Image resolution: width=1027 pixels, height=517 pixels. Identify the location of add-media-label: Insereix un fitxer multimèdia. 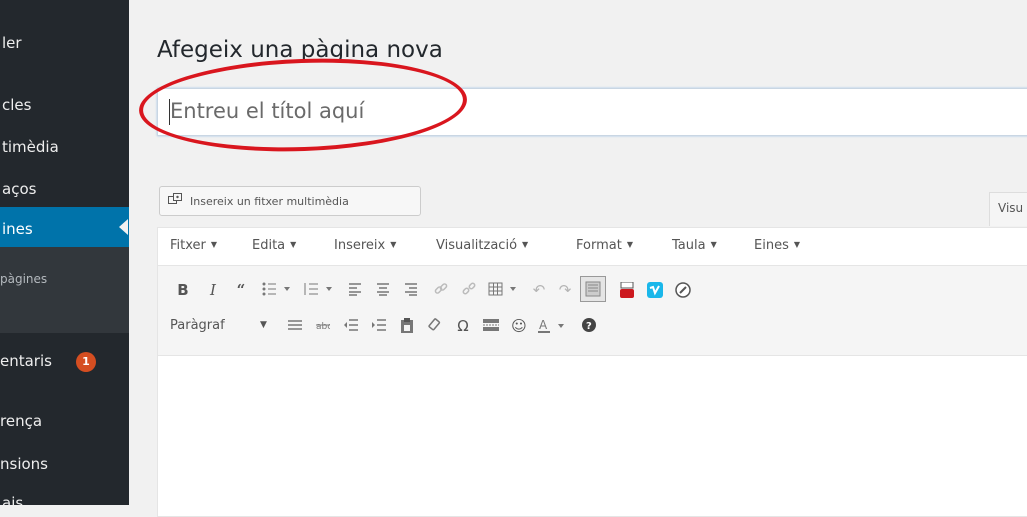
(269, 201).